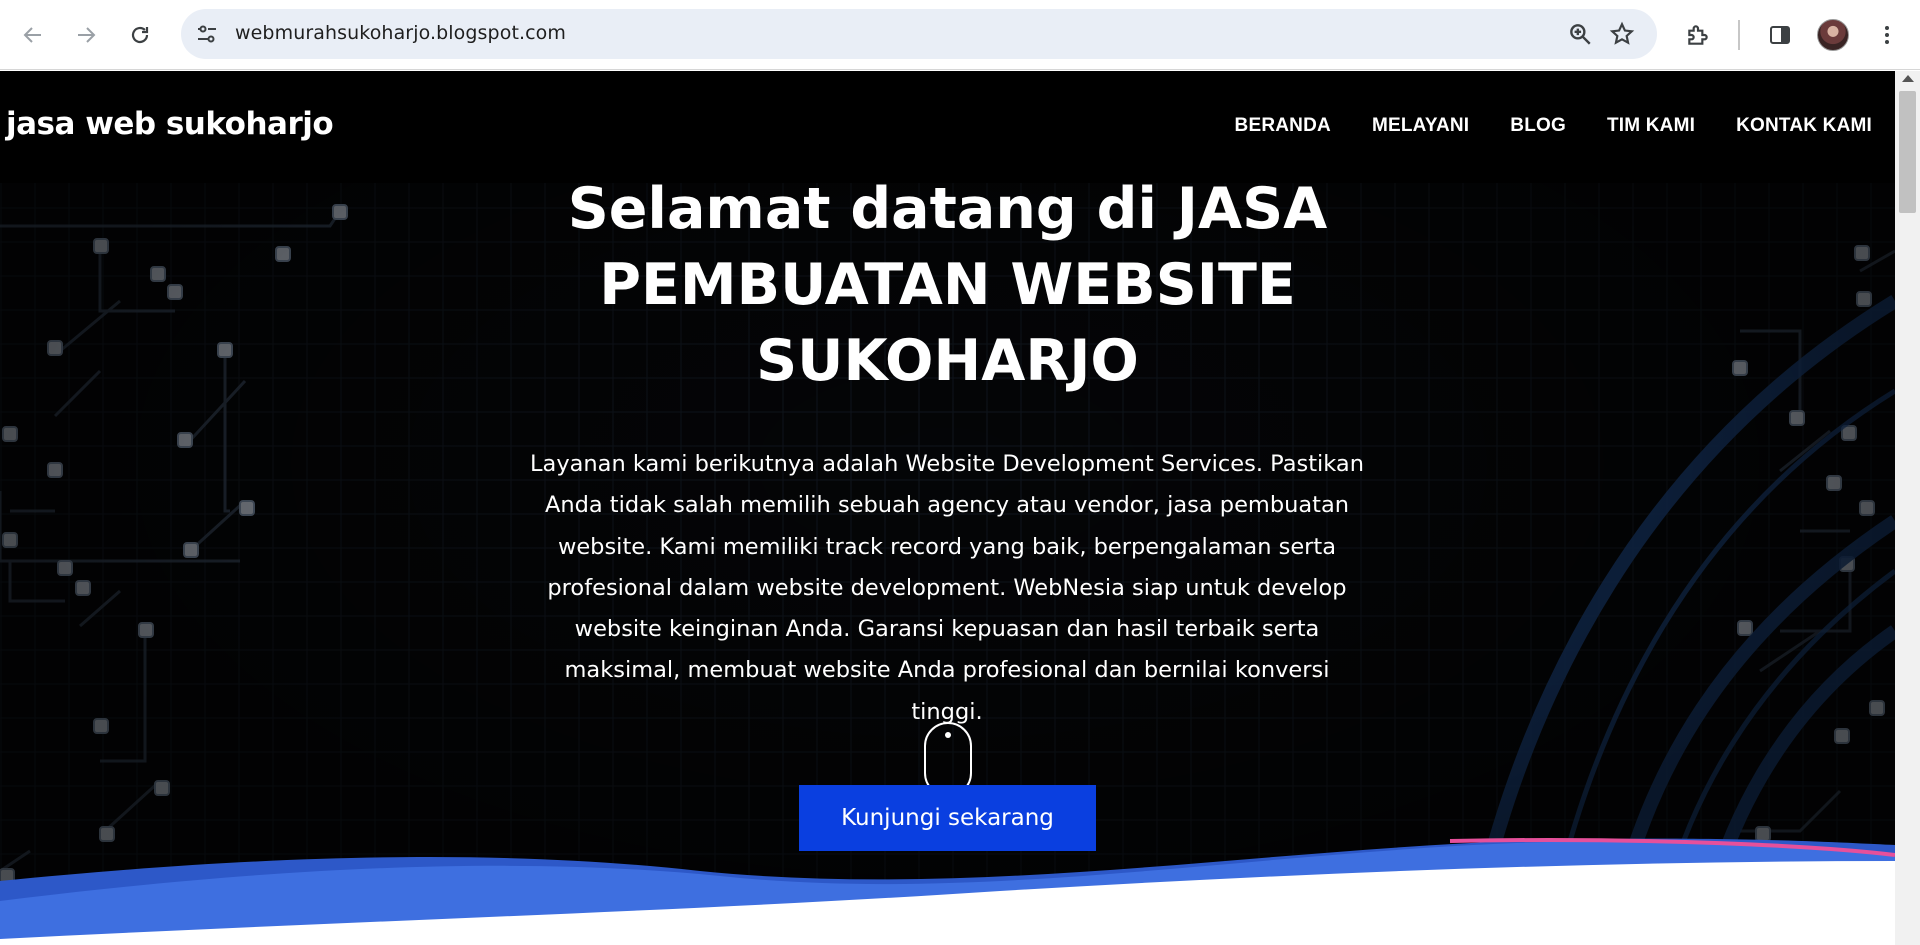 This screenshot has width=1920, height=945. I want to click on scroll-up-arrow, so click(1908, 78).